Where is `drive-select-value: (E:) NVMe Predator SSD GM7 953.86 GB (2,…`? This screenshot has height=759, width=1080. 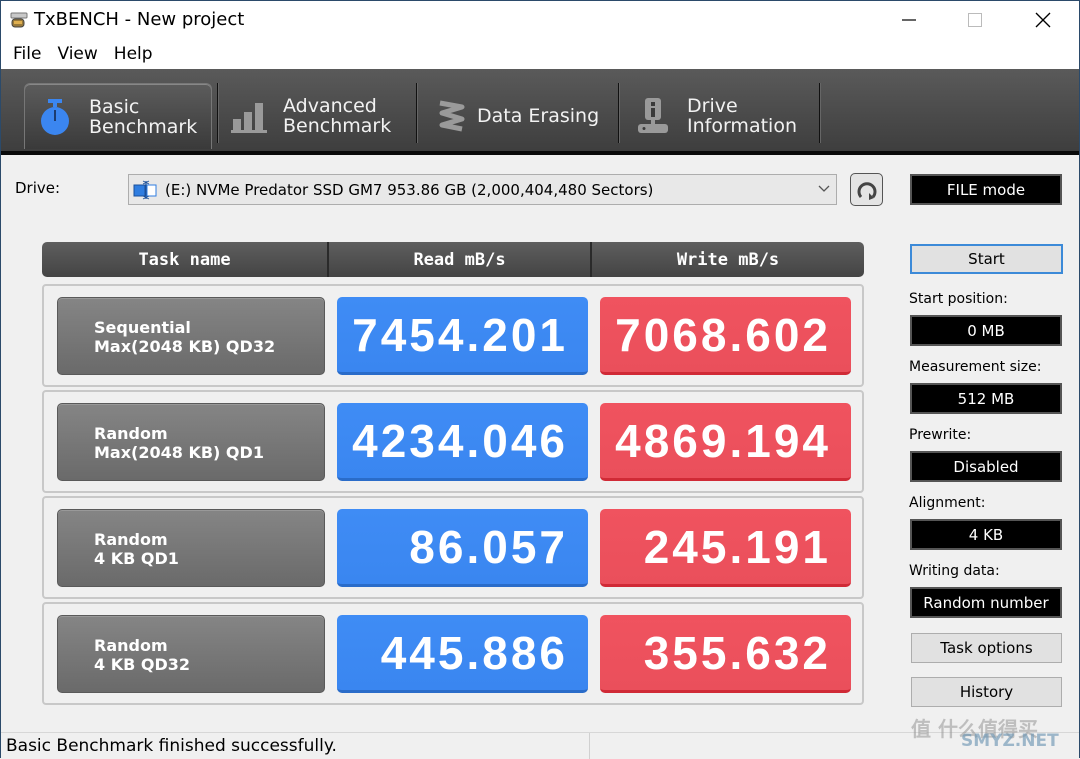 drive-select-value: (E:) NVMe Predator SSD GM7 953.86 GB (2,… is located at coordinates (409, 189).